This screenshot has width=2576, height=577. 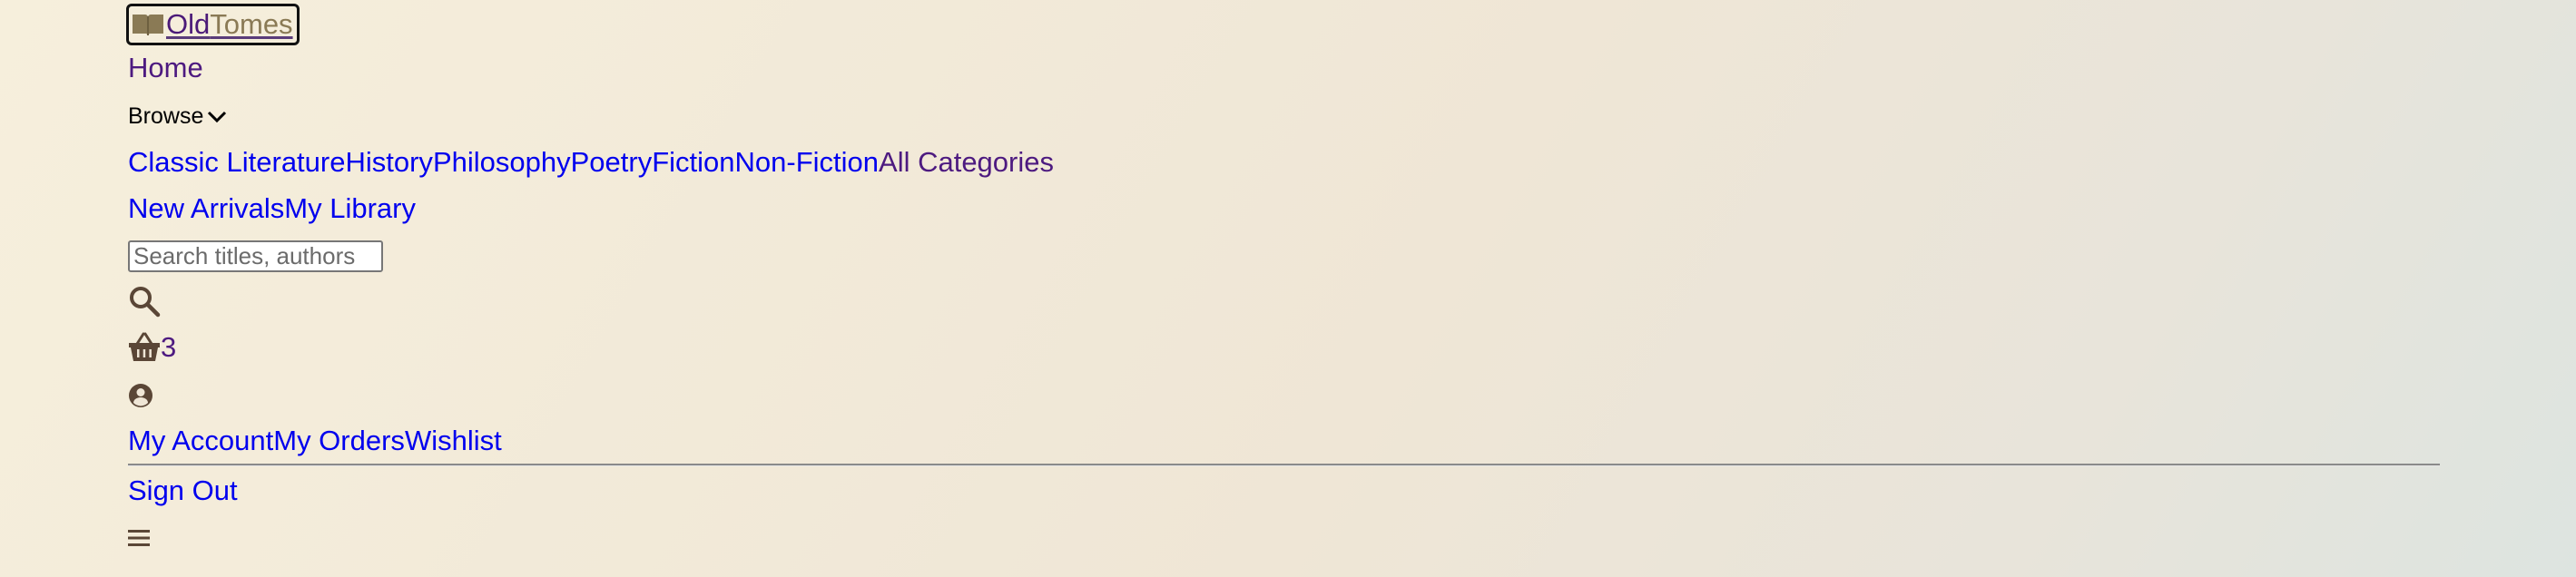 I want to click on basket-icon, so click(x=144, y=346).